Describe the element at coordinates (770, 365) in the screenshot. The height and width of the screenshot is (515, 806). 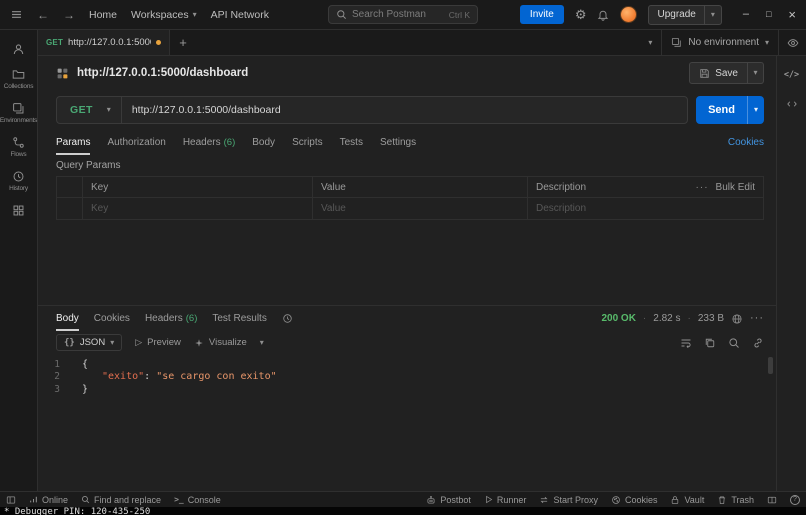
I see `editor-scrollbar` at that location.